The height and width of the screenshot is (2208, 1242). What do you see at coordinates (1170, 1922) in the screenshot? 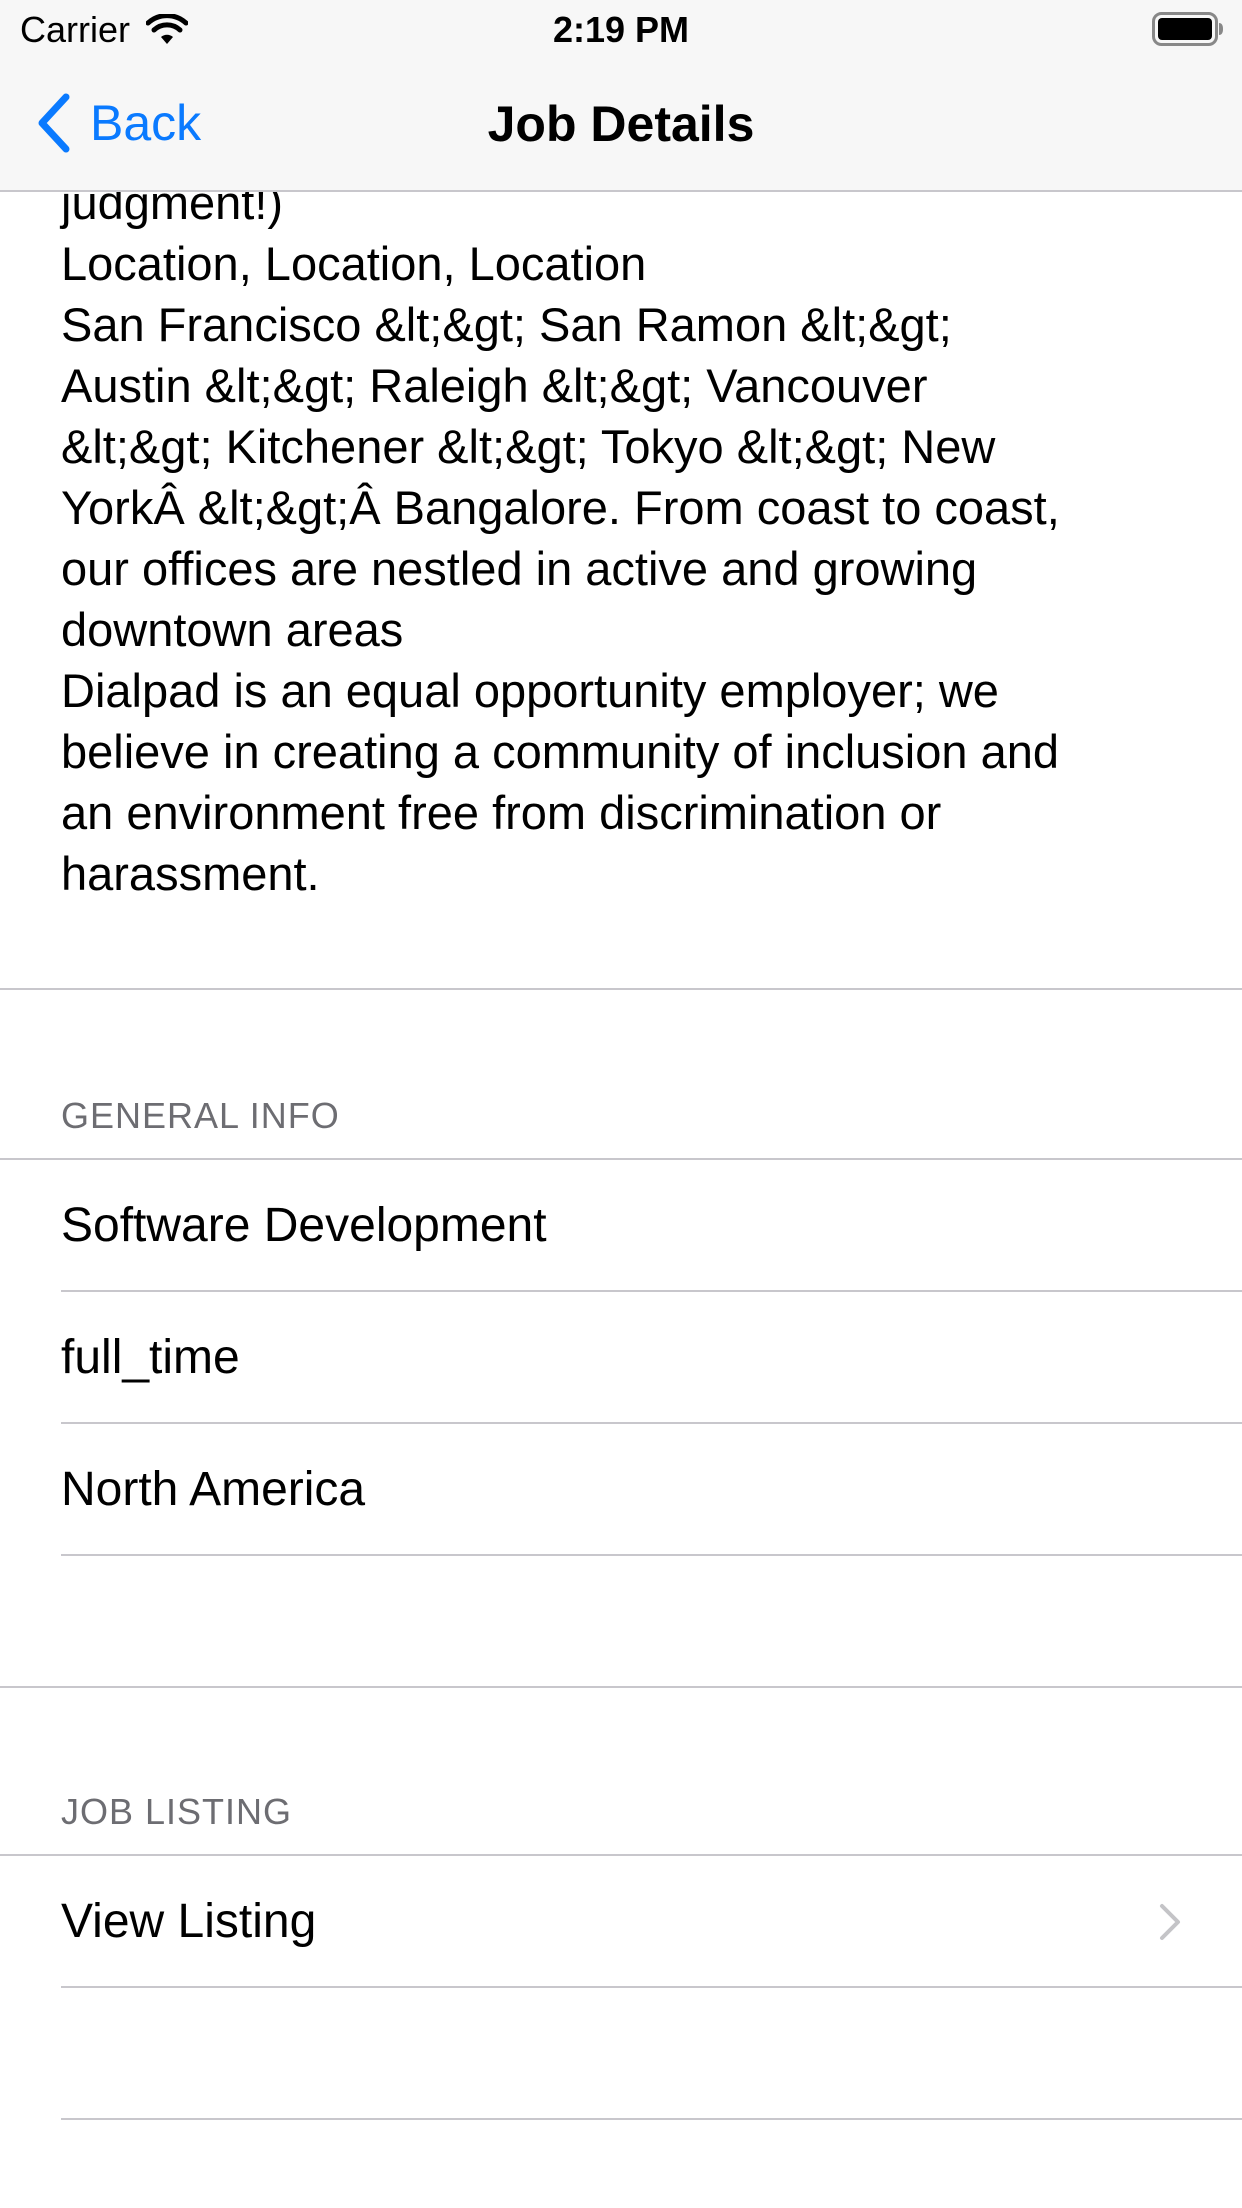
I see `chevron-right-icon` at bounding box center [1170, 1922].